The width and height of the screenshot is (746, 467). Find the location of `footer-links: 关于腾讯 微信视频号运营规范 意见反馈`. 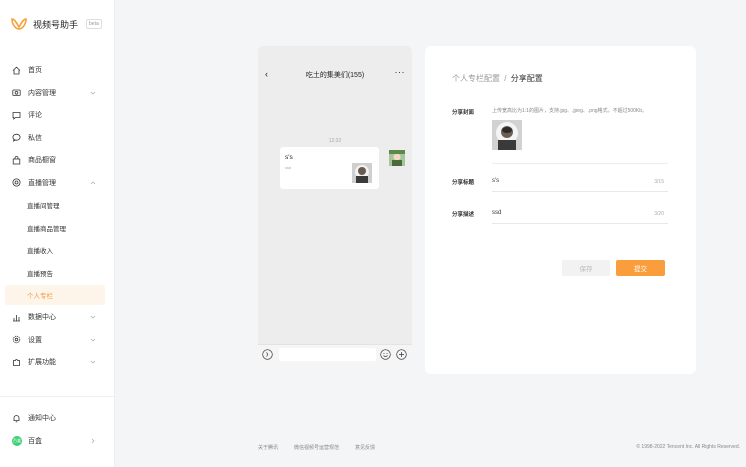

footer-links: 关于腾讯 微信视频号运营规范 意见反馈 is located at coordinates (316, 447).